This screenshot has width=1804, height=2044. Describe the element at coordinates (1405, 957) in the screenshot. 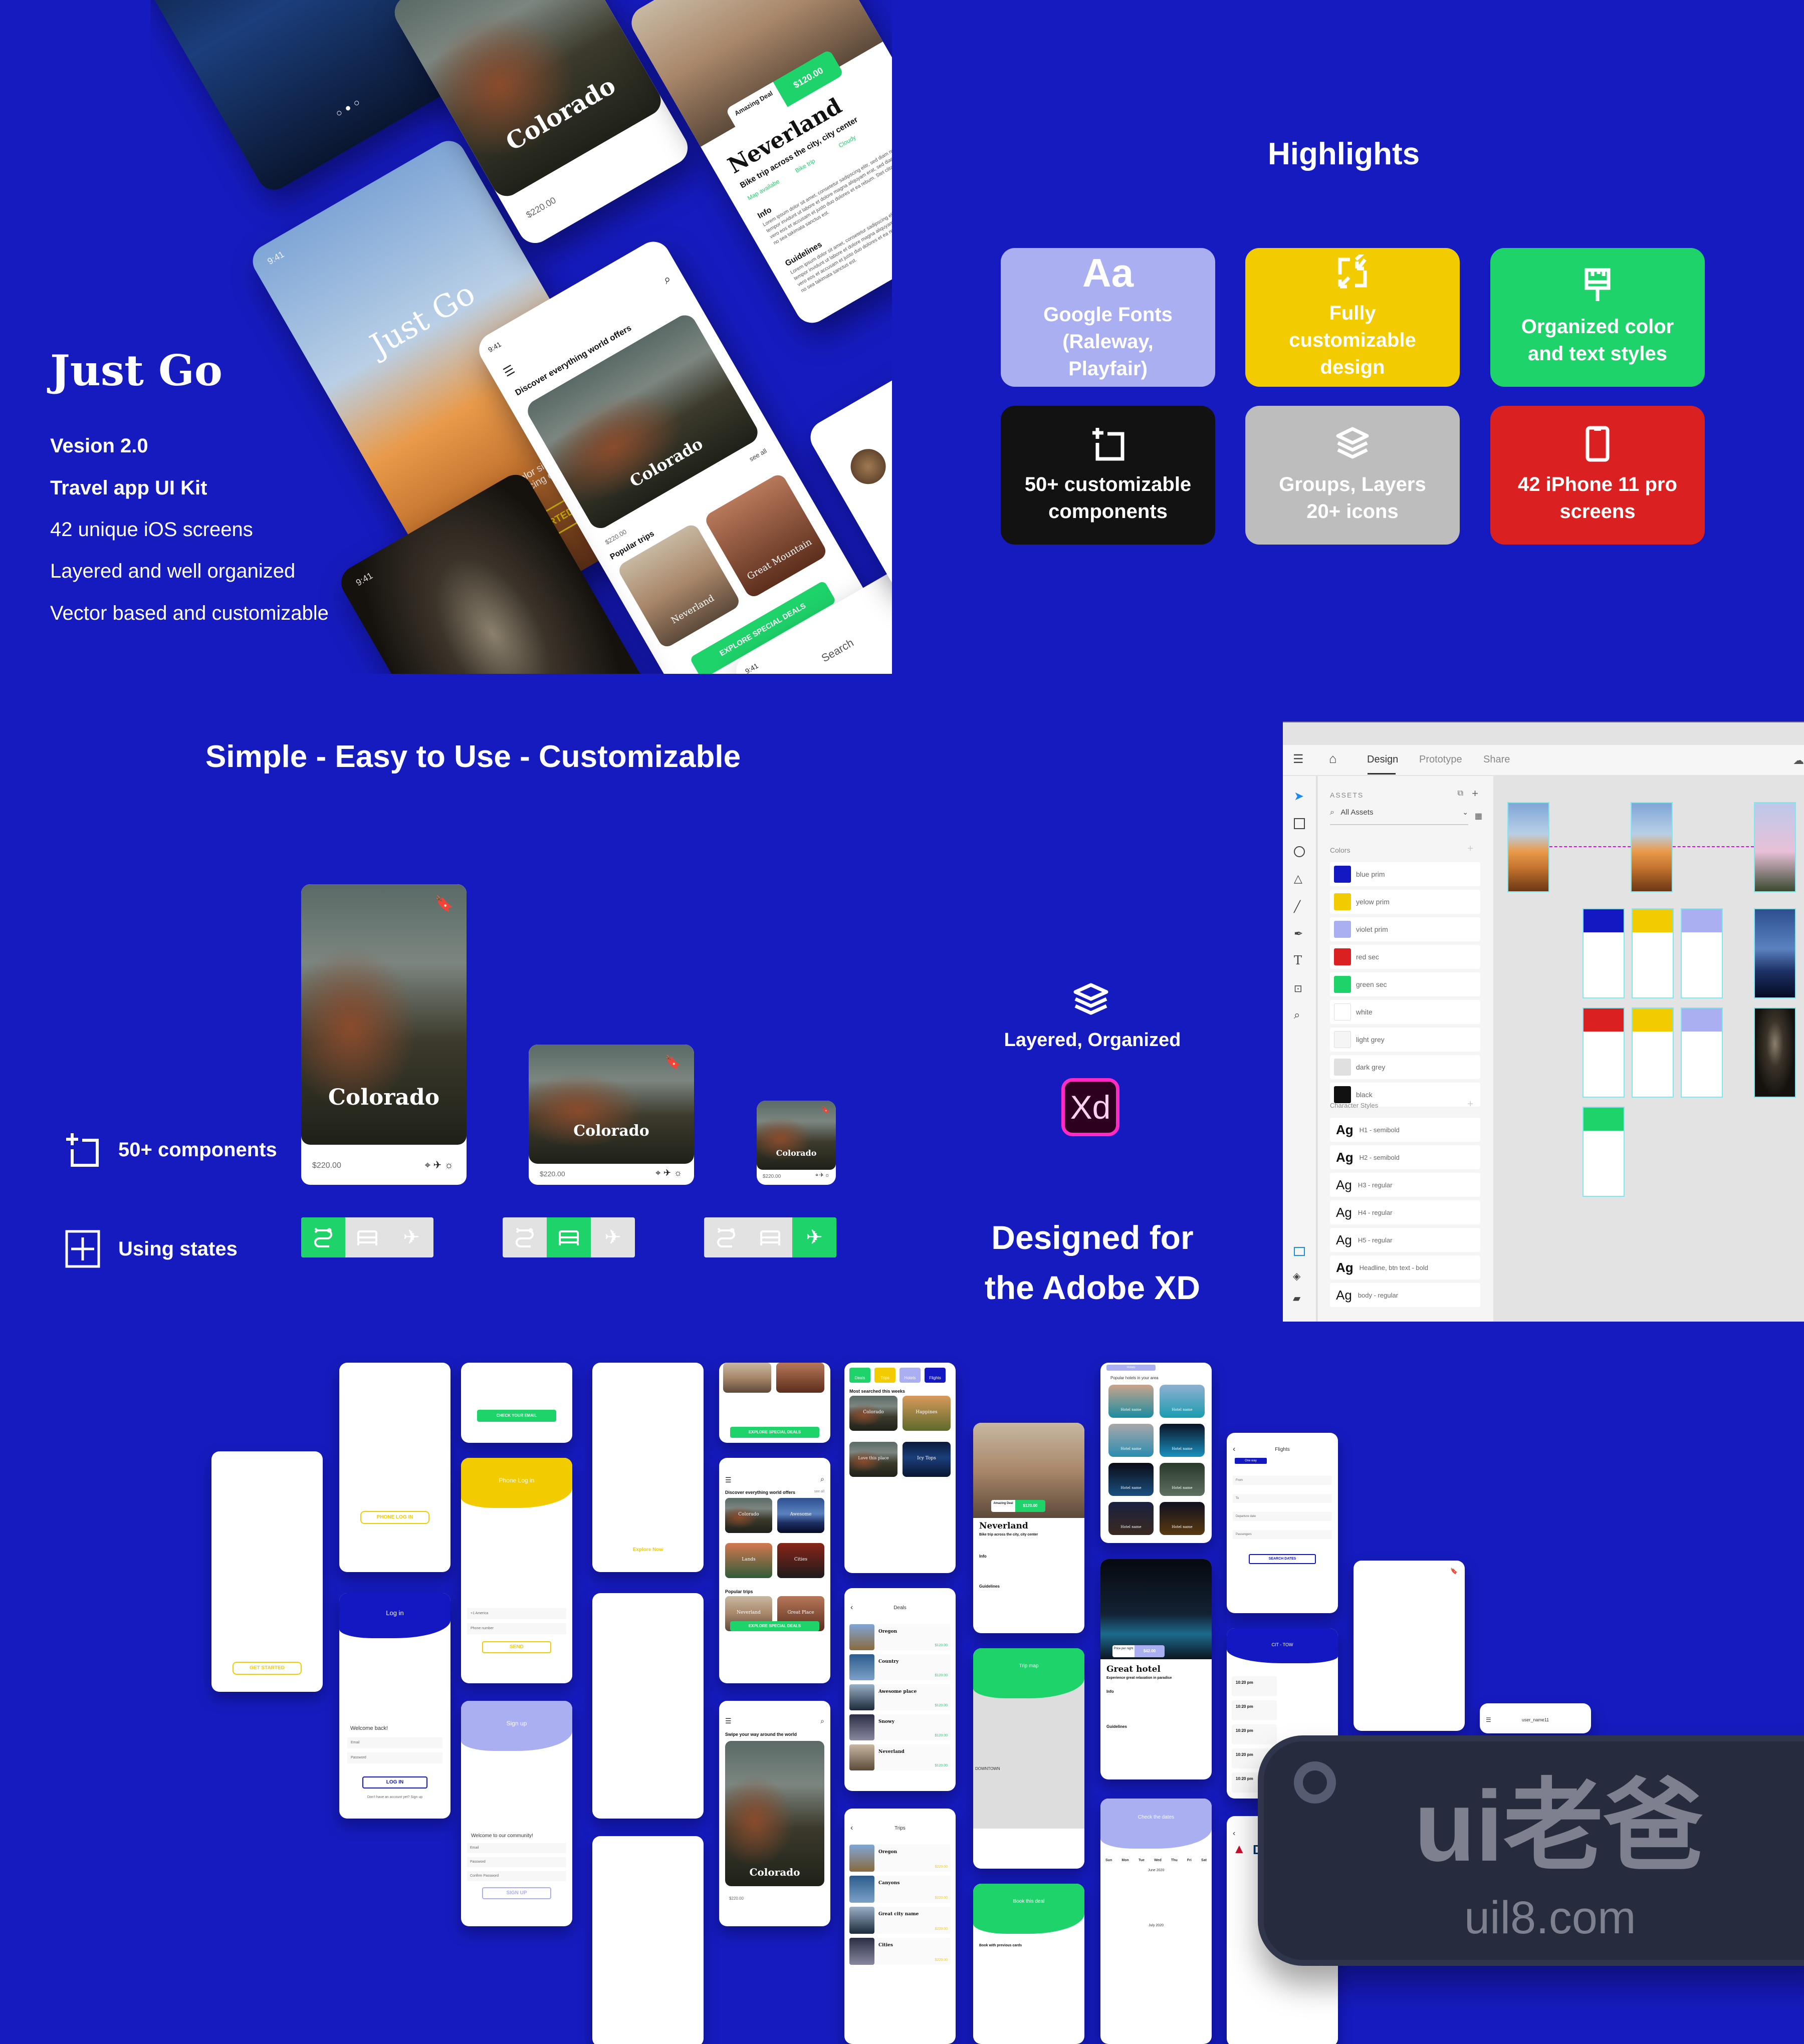

I see `color-asset: red sec` at that location.